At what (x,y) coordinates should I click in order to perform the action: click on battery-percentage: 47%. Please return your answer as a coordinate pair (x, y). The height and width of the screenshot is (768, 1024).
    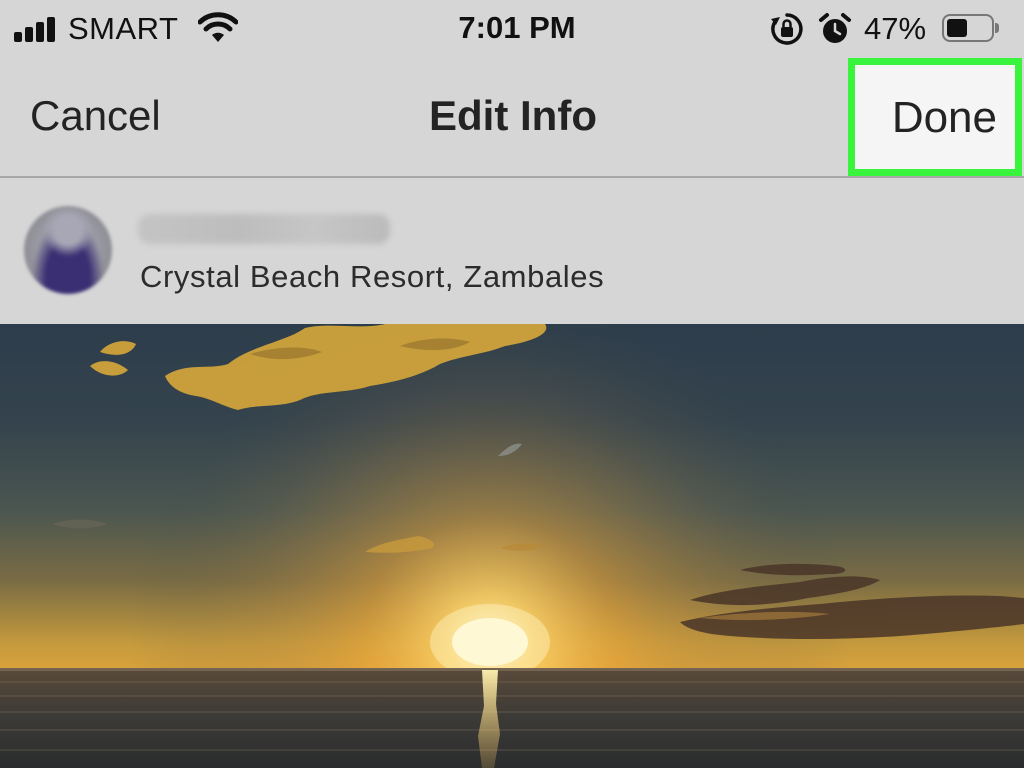
    Looking at the image, I should click on (895, 28).